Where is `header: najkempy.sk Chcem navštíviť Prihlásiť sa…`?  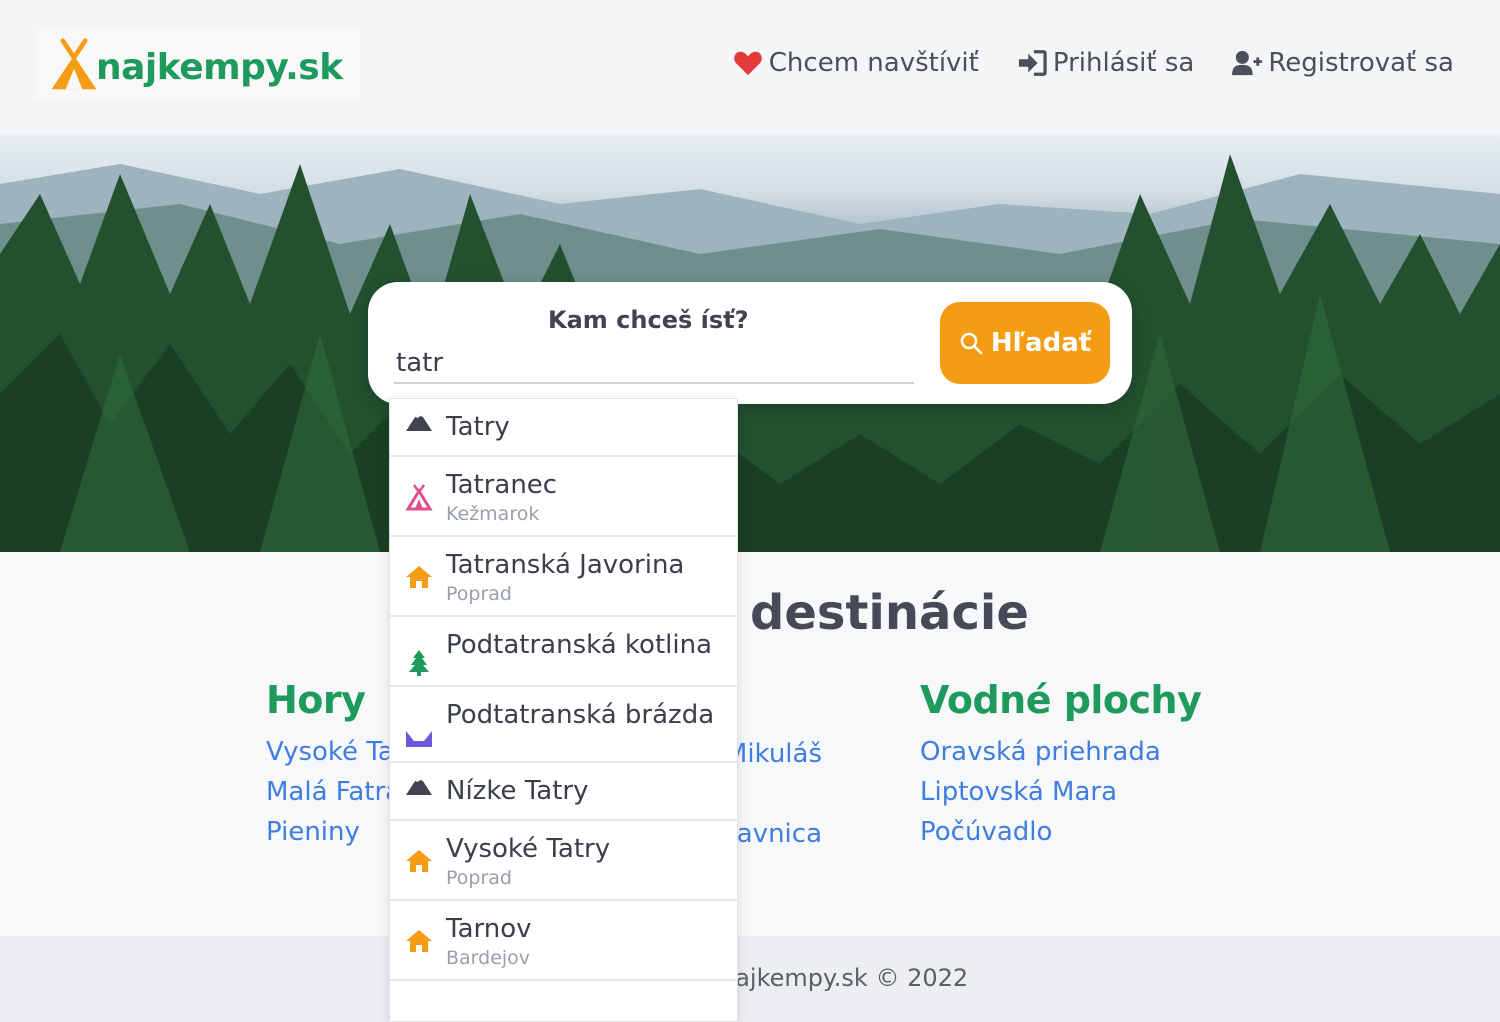 header: najkempy.sk Chcem navštíviť Prihlásiť sa… is located at coordinates (750, 67).